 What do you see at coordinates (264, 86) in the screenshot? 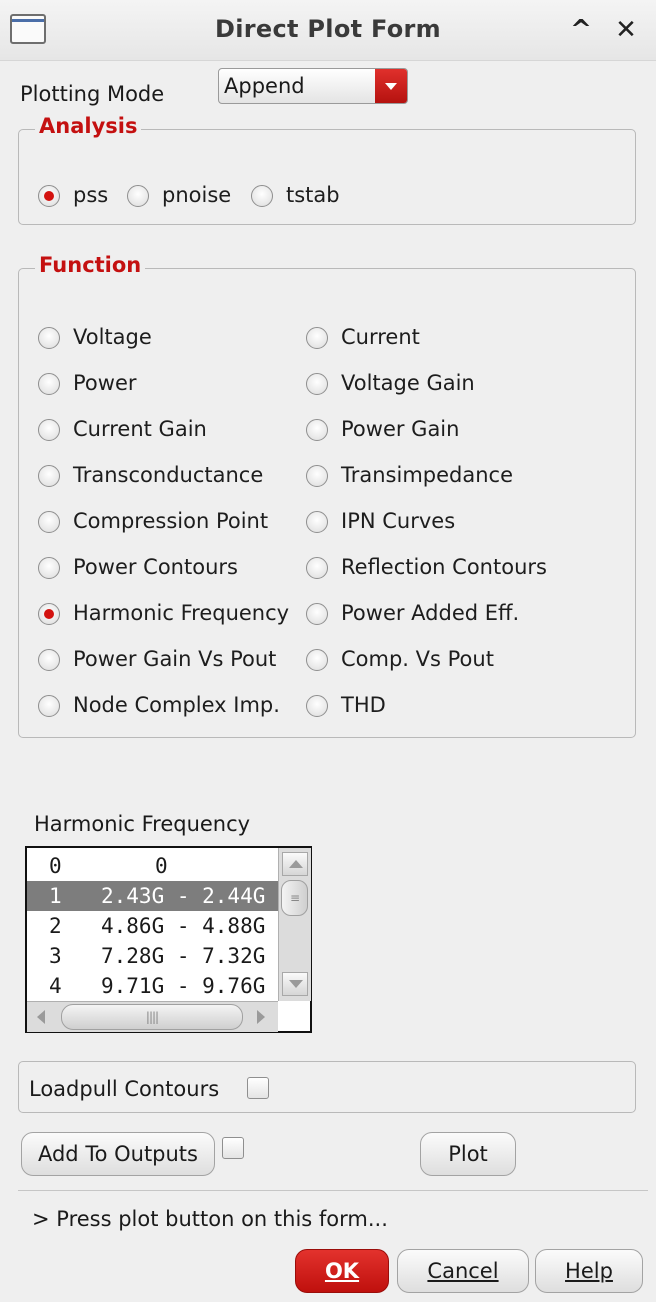
I see `plotting-mode-value: Append` at bounding box center [264, 86].